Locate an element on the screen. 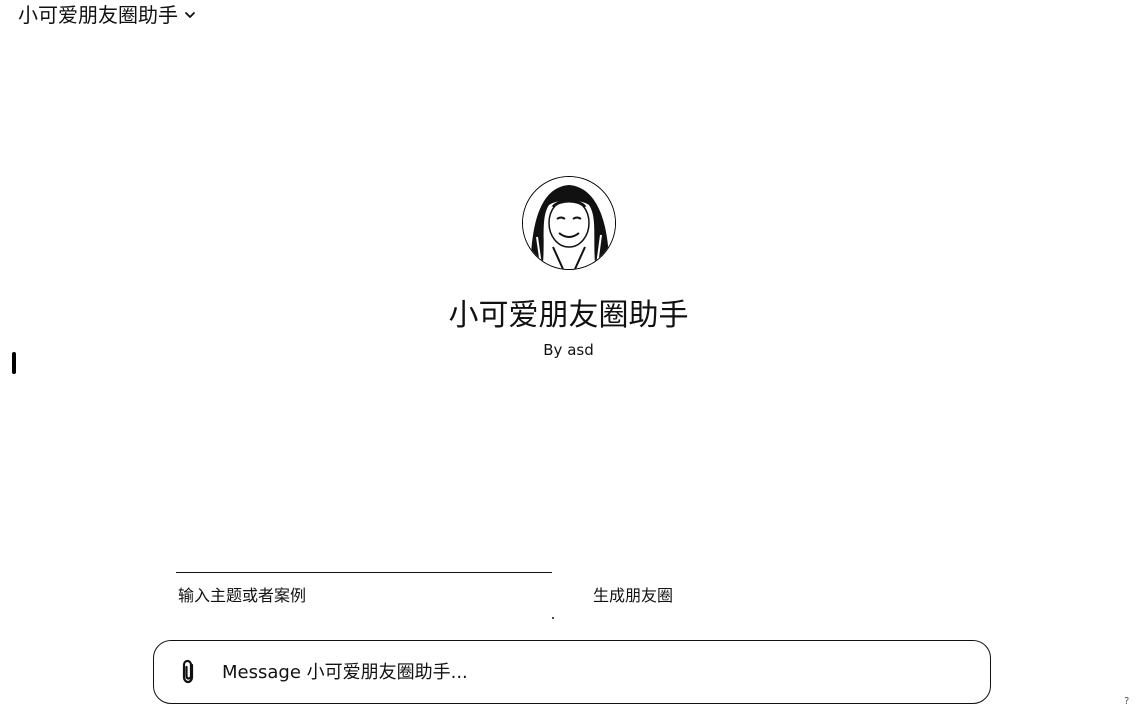 The image size is (1137, 714). gpt-switcher: 小可爱朋友圈助手 is located at coordinates (107, 15).